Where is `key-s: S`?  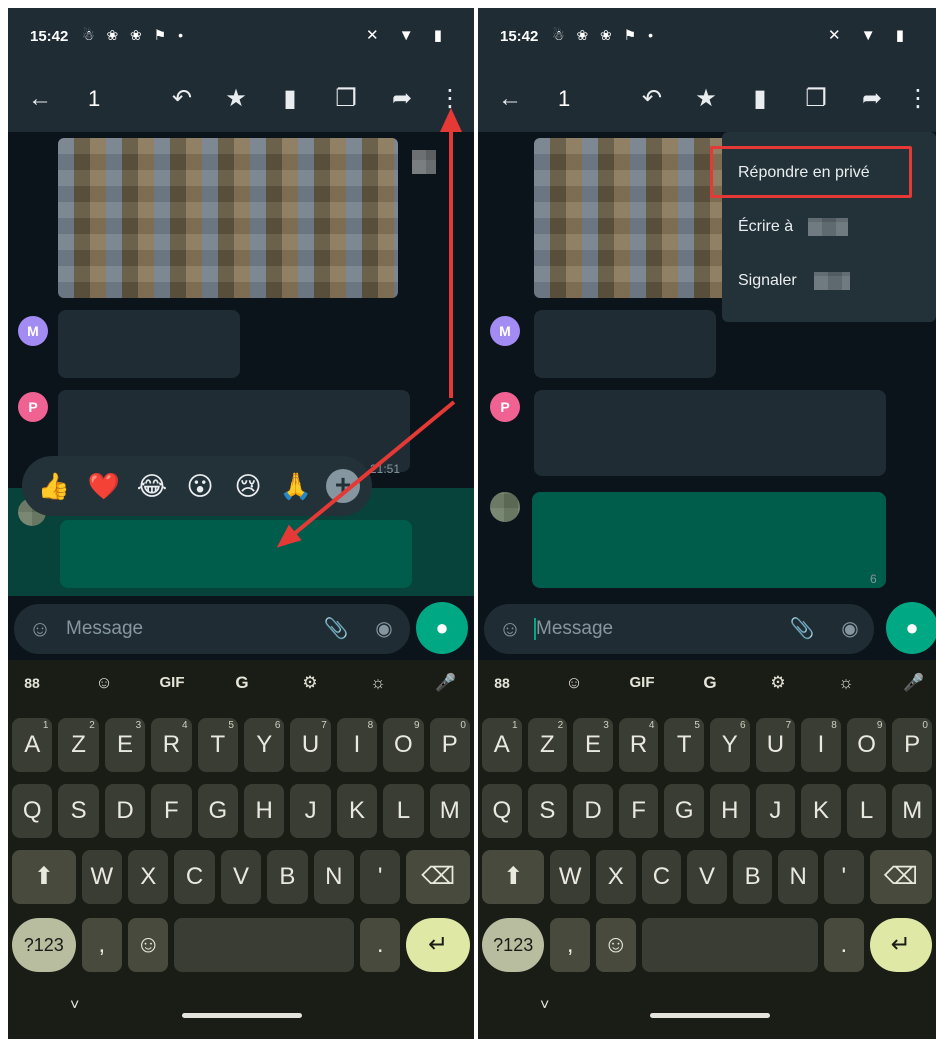 key-s: S is located at coordinates (547, 811).